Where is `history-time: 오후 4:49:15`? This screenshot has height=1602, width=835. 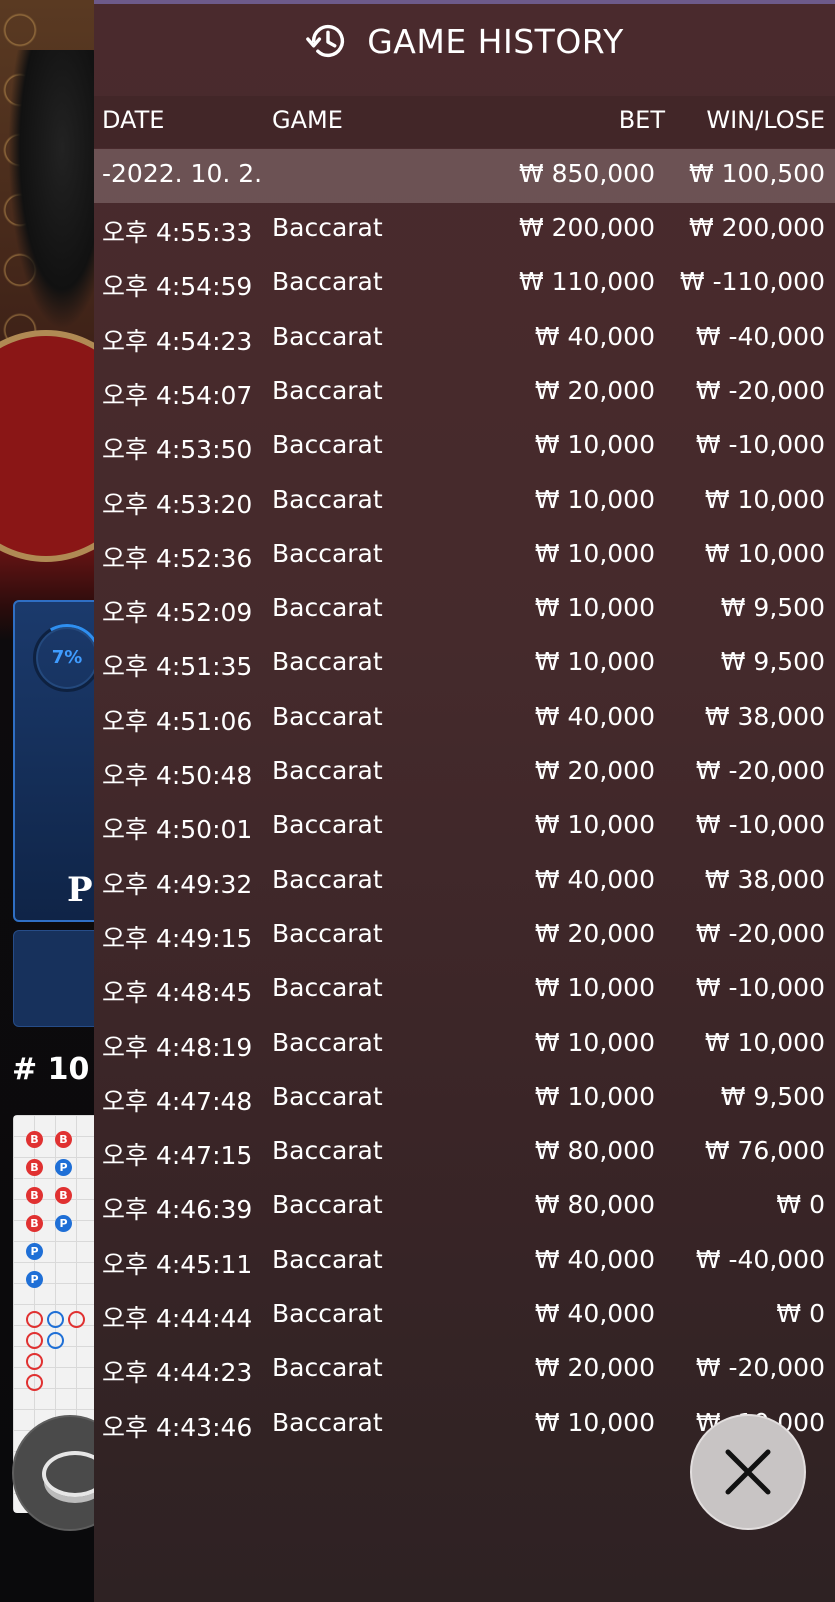
history-time: 오후 4:49:15 is located at coordinates (177, 938).